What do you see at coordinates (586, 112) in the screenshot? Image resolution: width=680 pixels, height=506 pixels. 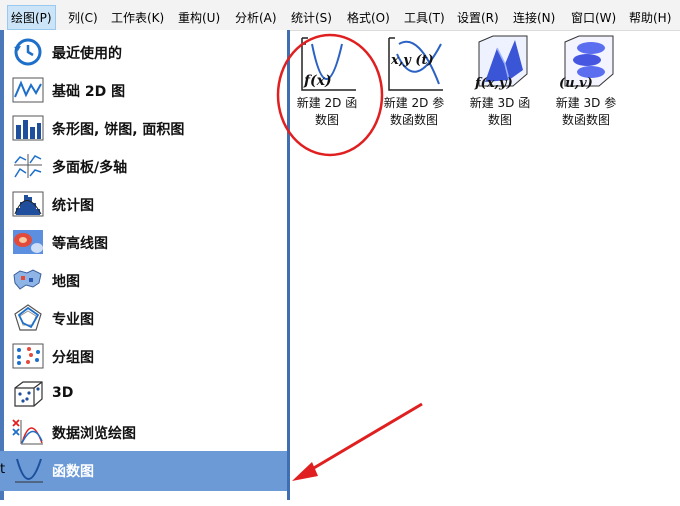 I see `template-caption: 新建 3D 参 数函数图` at bounding box center [586, 112].